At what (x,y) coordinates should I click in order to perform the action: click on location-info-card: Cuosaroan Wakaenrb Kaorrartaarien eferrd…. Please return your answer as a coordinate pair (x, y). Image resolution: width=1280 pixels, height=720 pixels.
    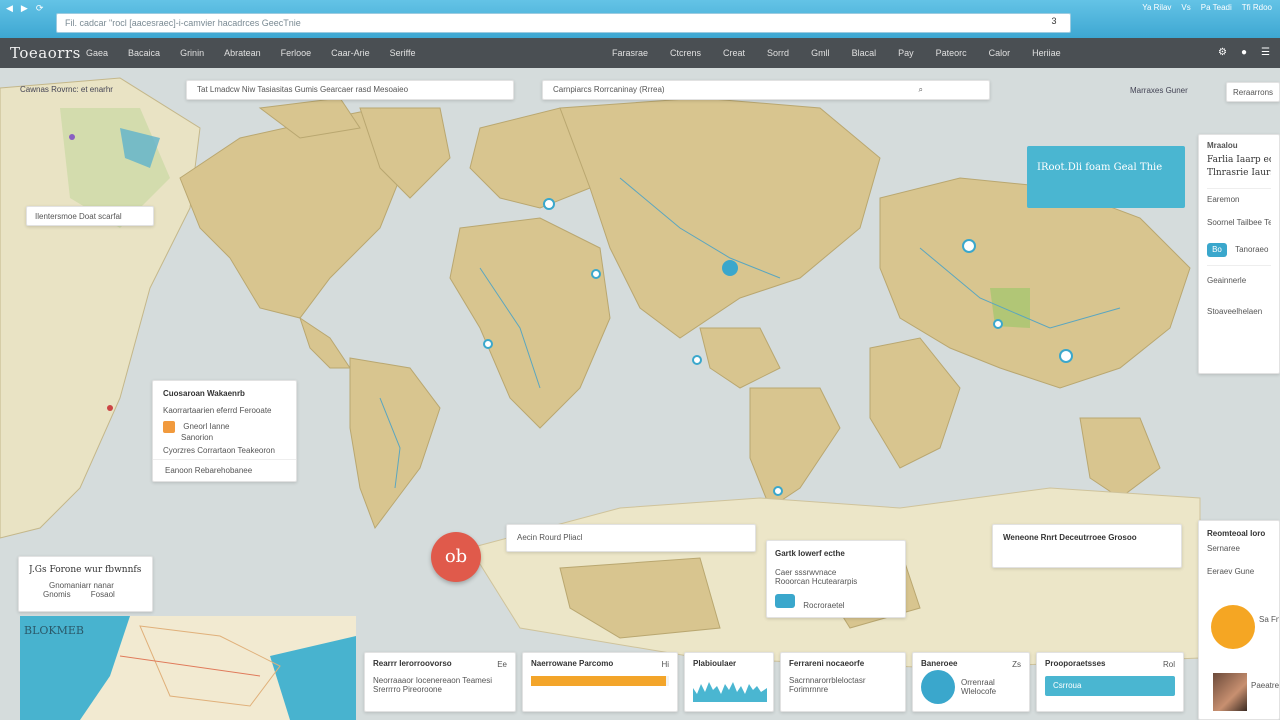
    Looking at the image, I should click on (224, 431).